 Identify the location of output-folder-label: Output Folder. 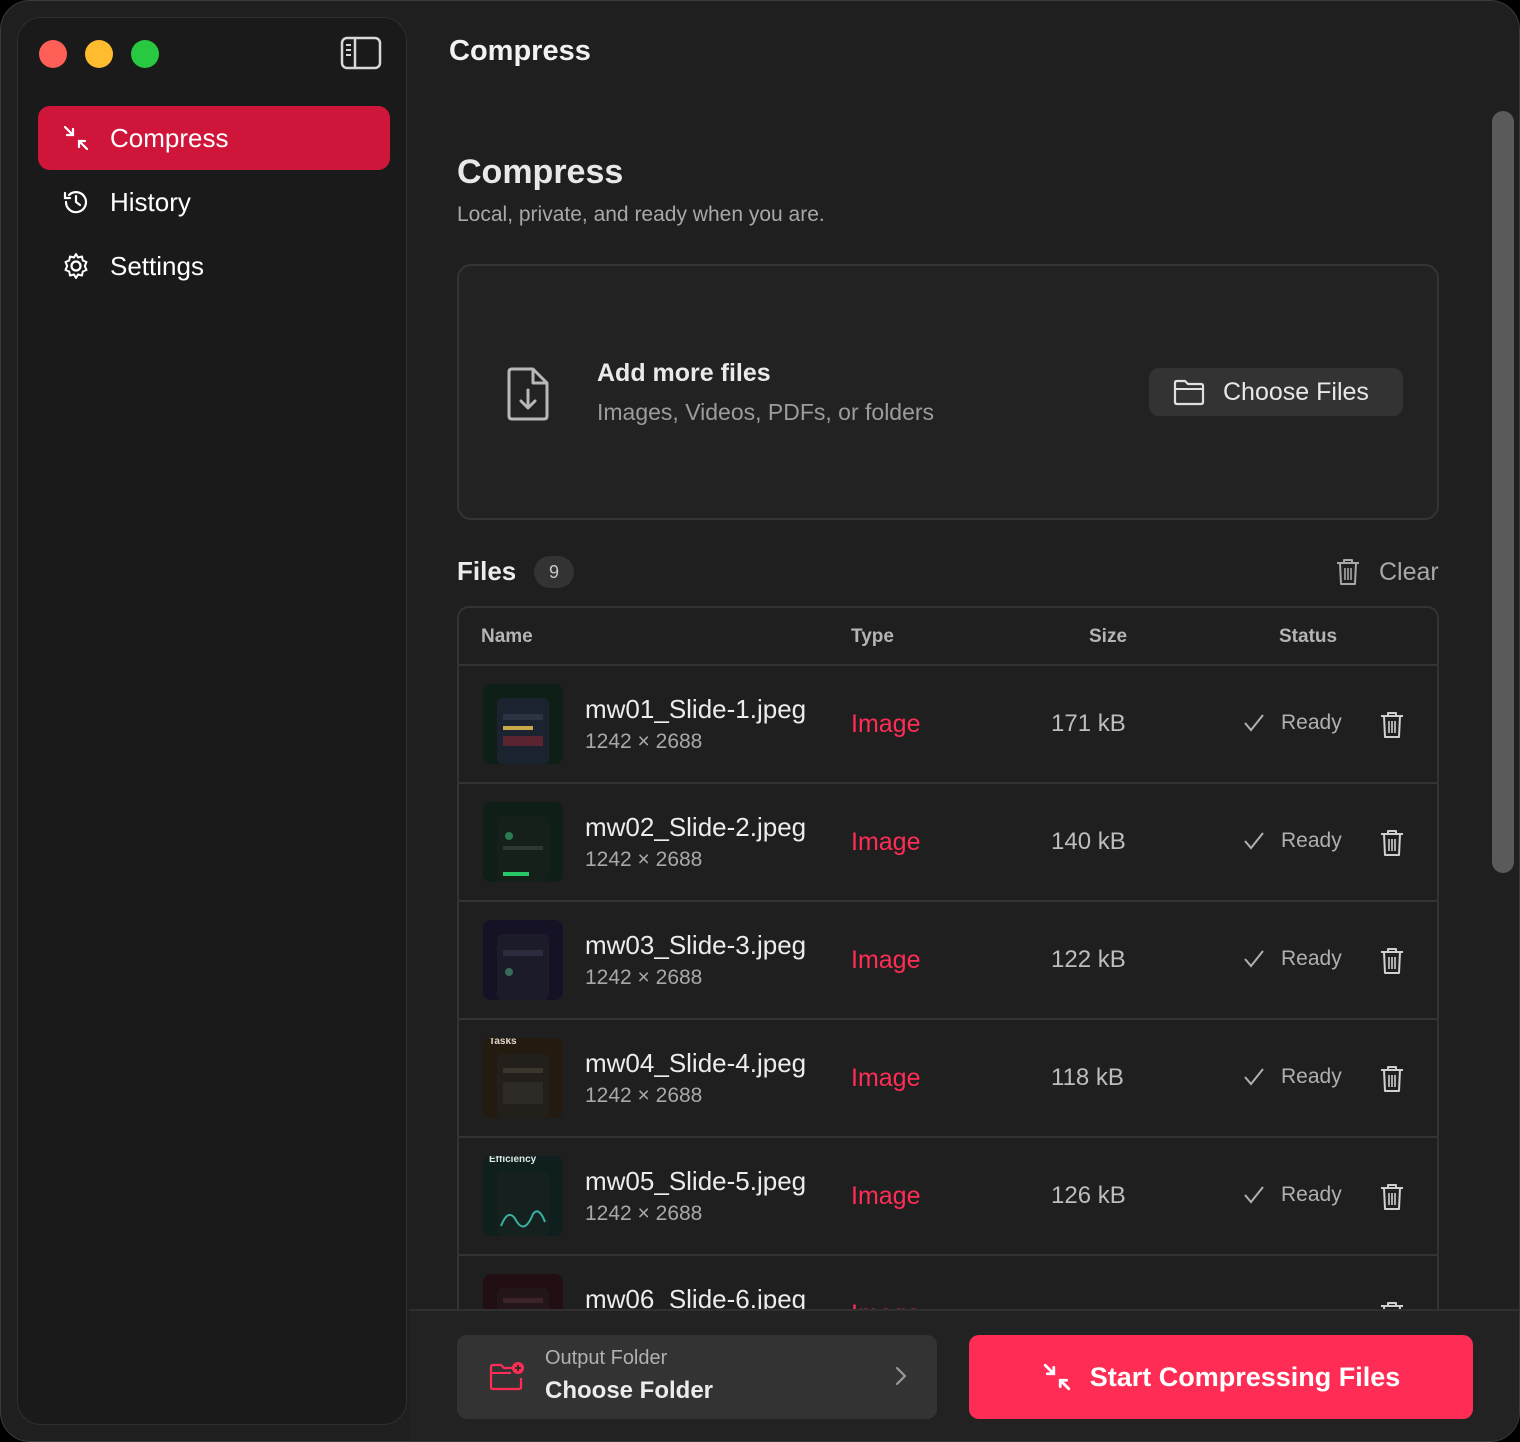
(606, 1358).